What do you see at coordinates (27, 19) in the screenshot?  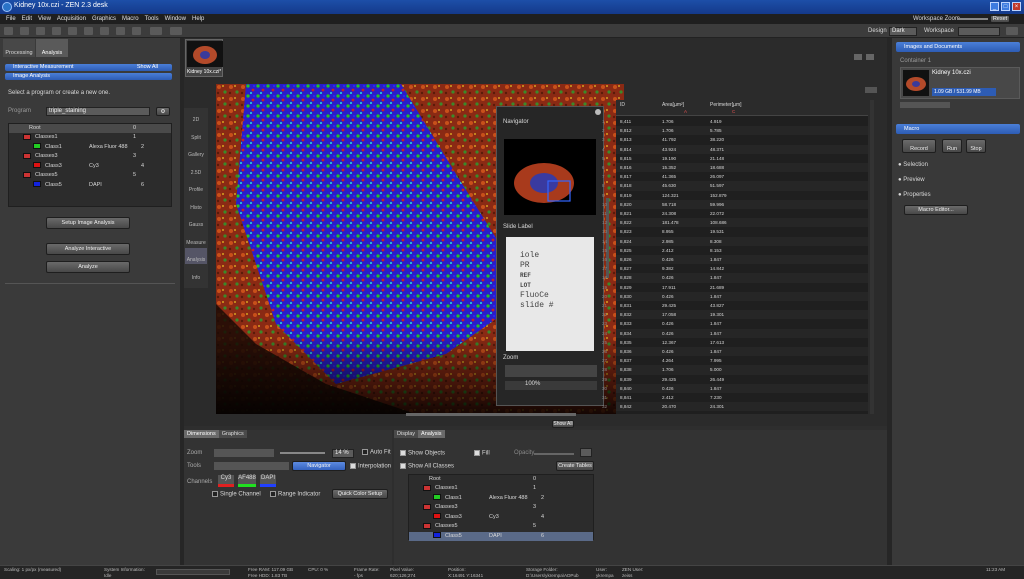 I see `menu-edit: Edit` at bounding box center [27, 19].